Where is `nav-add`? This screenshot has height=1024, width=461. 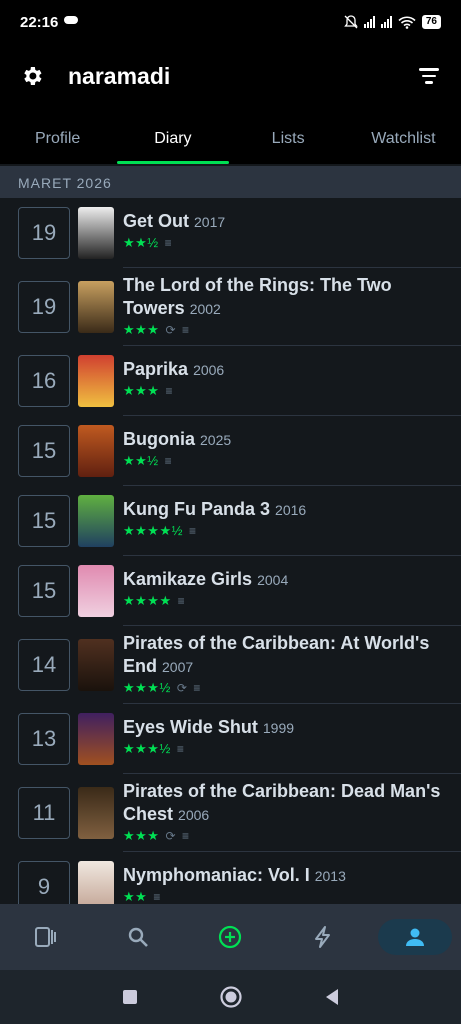 nav-add is located at coordinates (230, 937).